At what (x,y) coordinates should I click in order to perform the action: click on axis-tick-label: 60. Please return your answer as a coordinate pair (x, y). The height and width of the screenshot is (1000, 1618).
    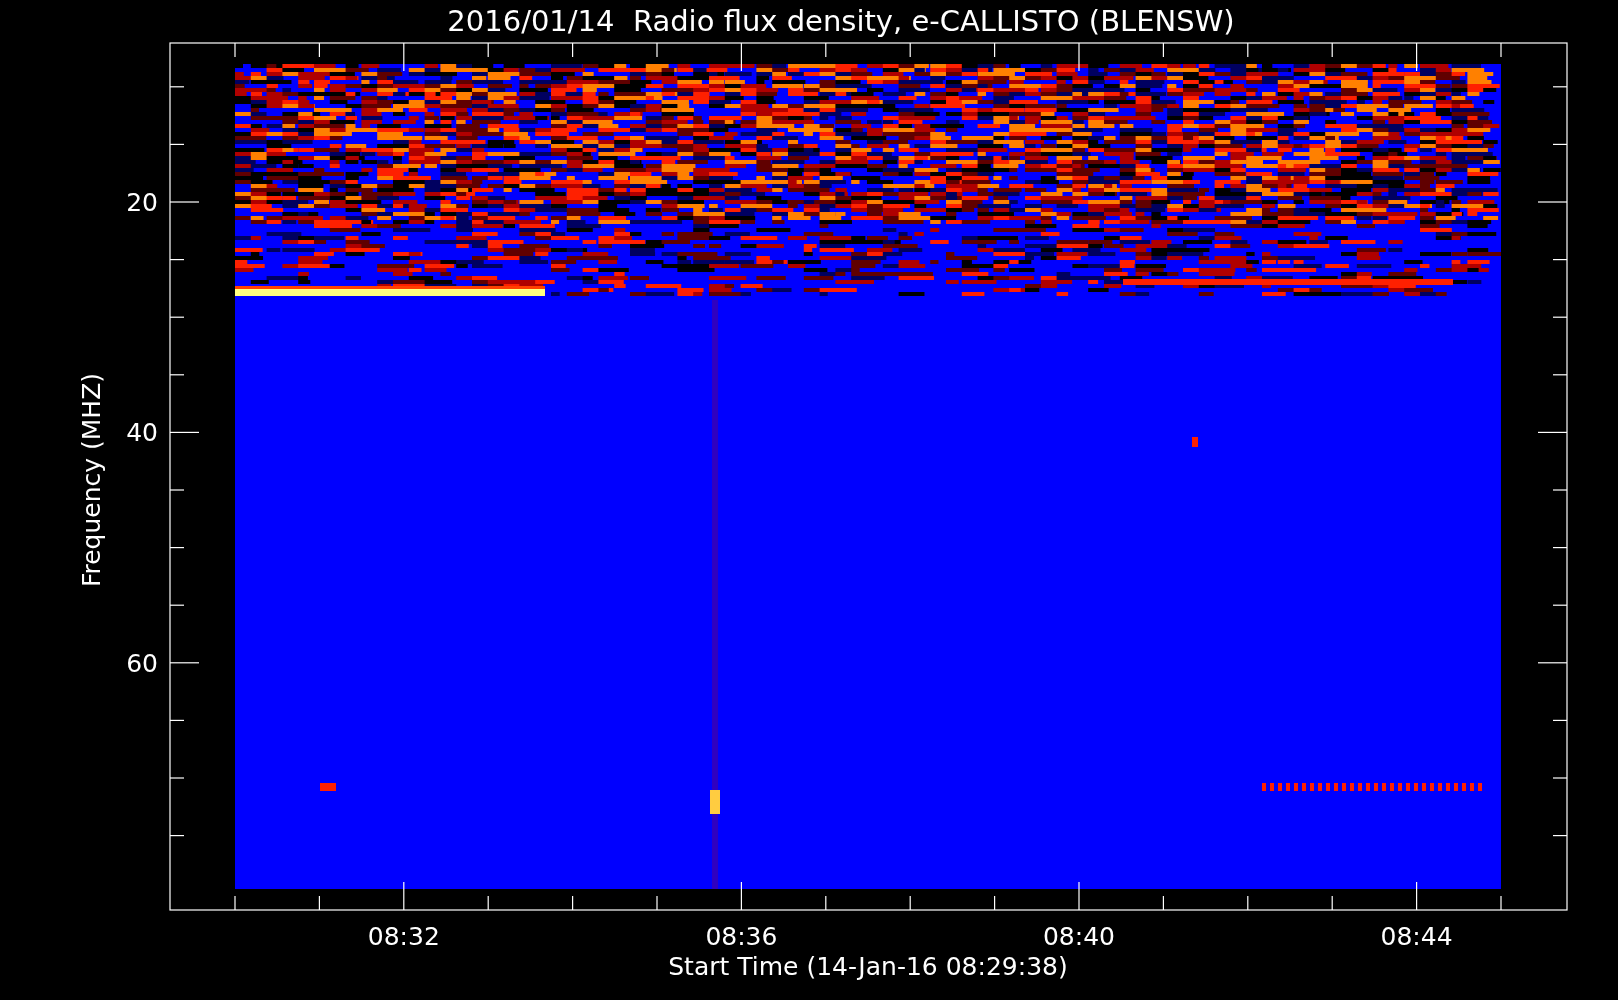
    Looking at the image, I should click on (142, 663).